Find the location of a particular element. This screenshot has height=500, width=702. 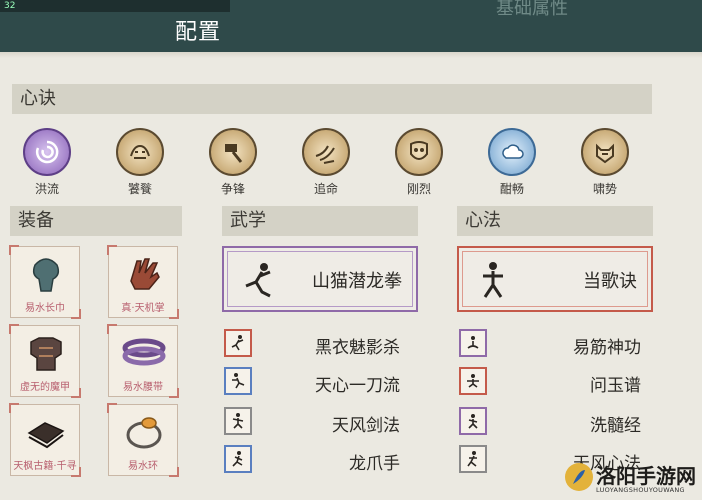

wuxue-item: 天风剑法 is located at coordinates (317, 423).